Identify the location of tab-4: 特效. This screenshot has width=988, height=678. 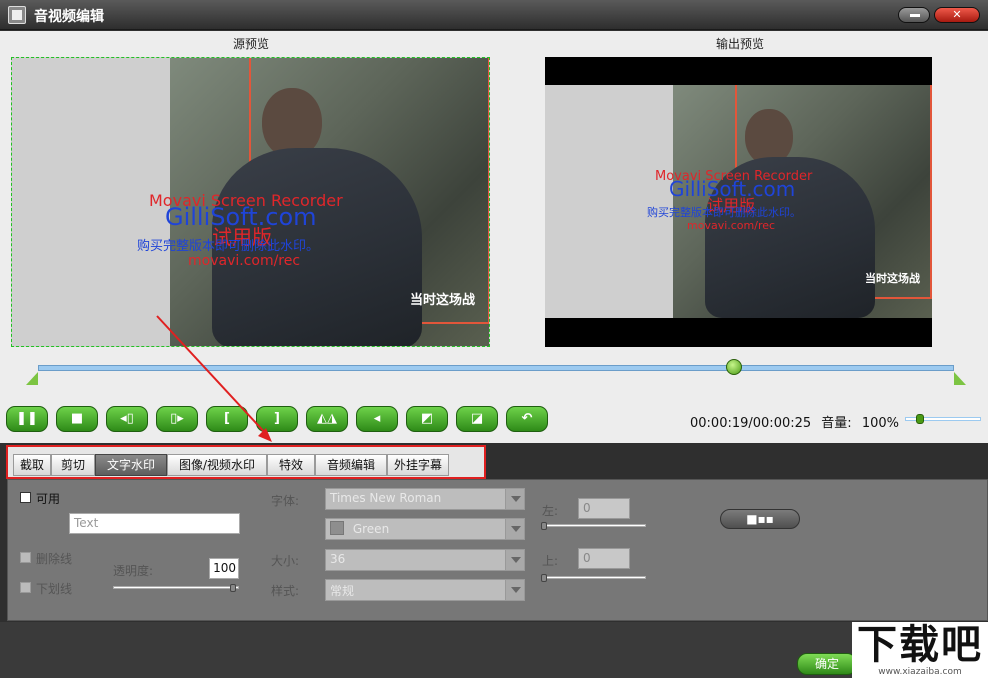
(291, 465).